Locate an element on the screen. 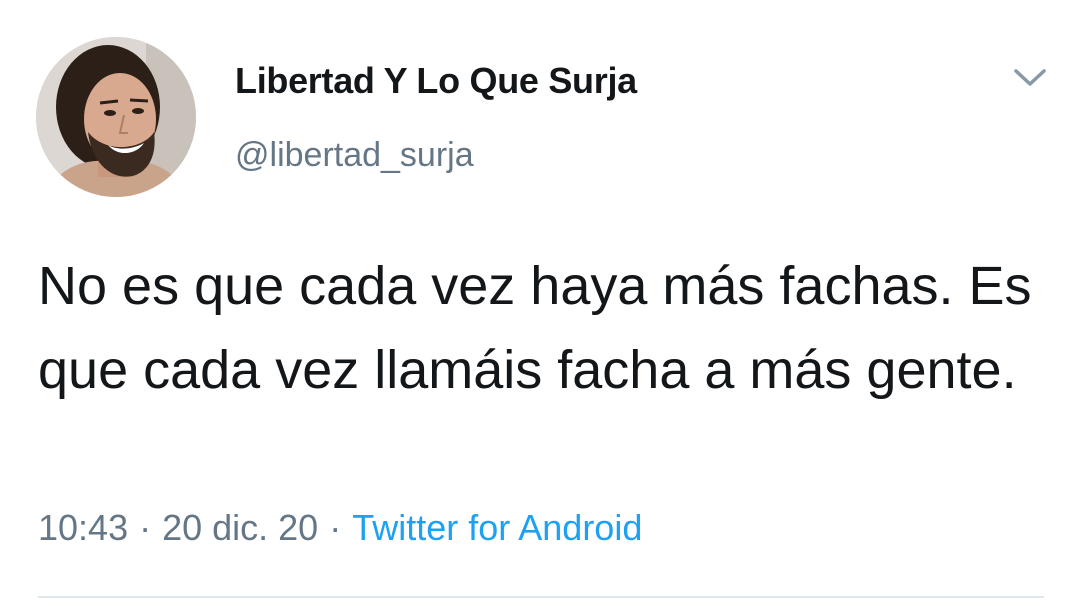 This screenshot has height=606, width=1080. avatar is located at coordinates (116, 117).